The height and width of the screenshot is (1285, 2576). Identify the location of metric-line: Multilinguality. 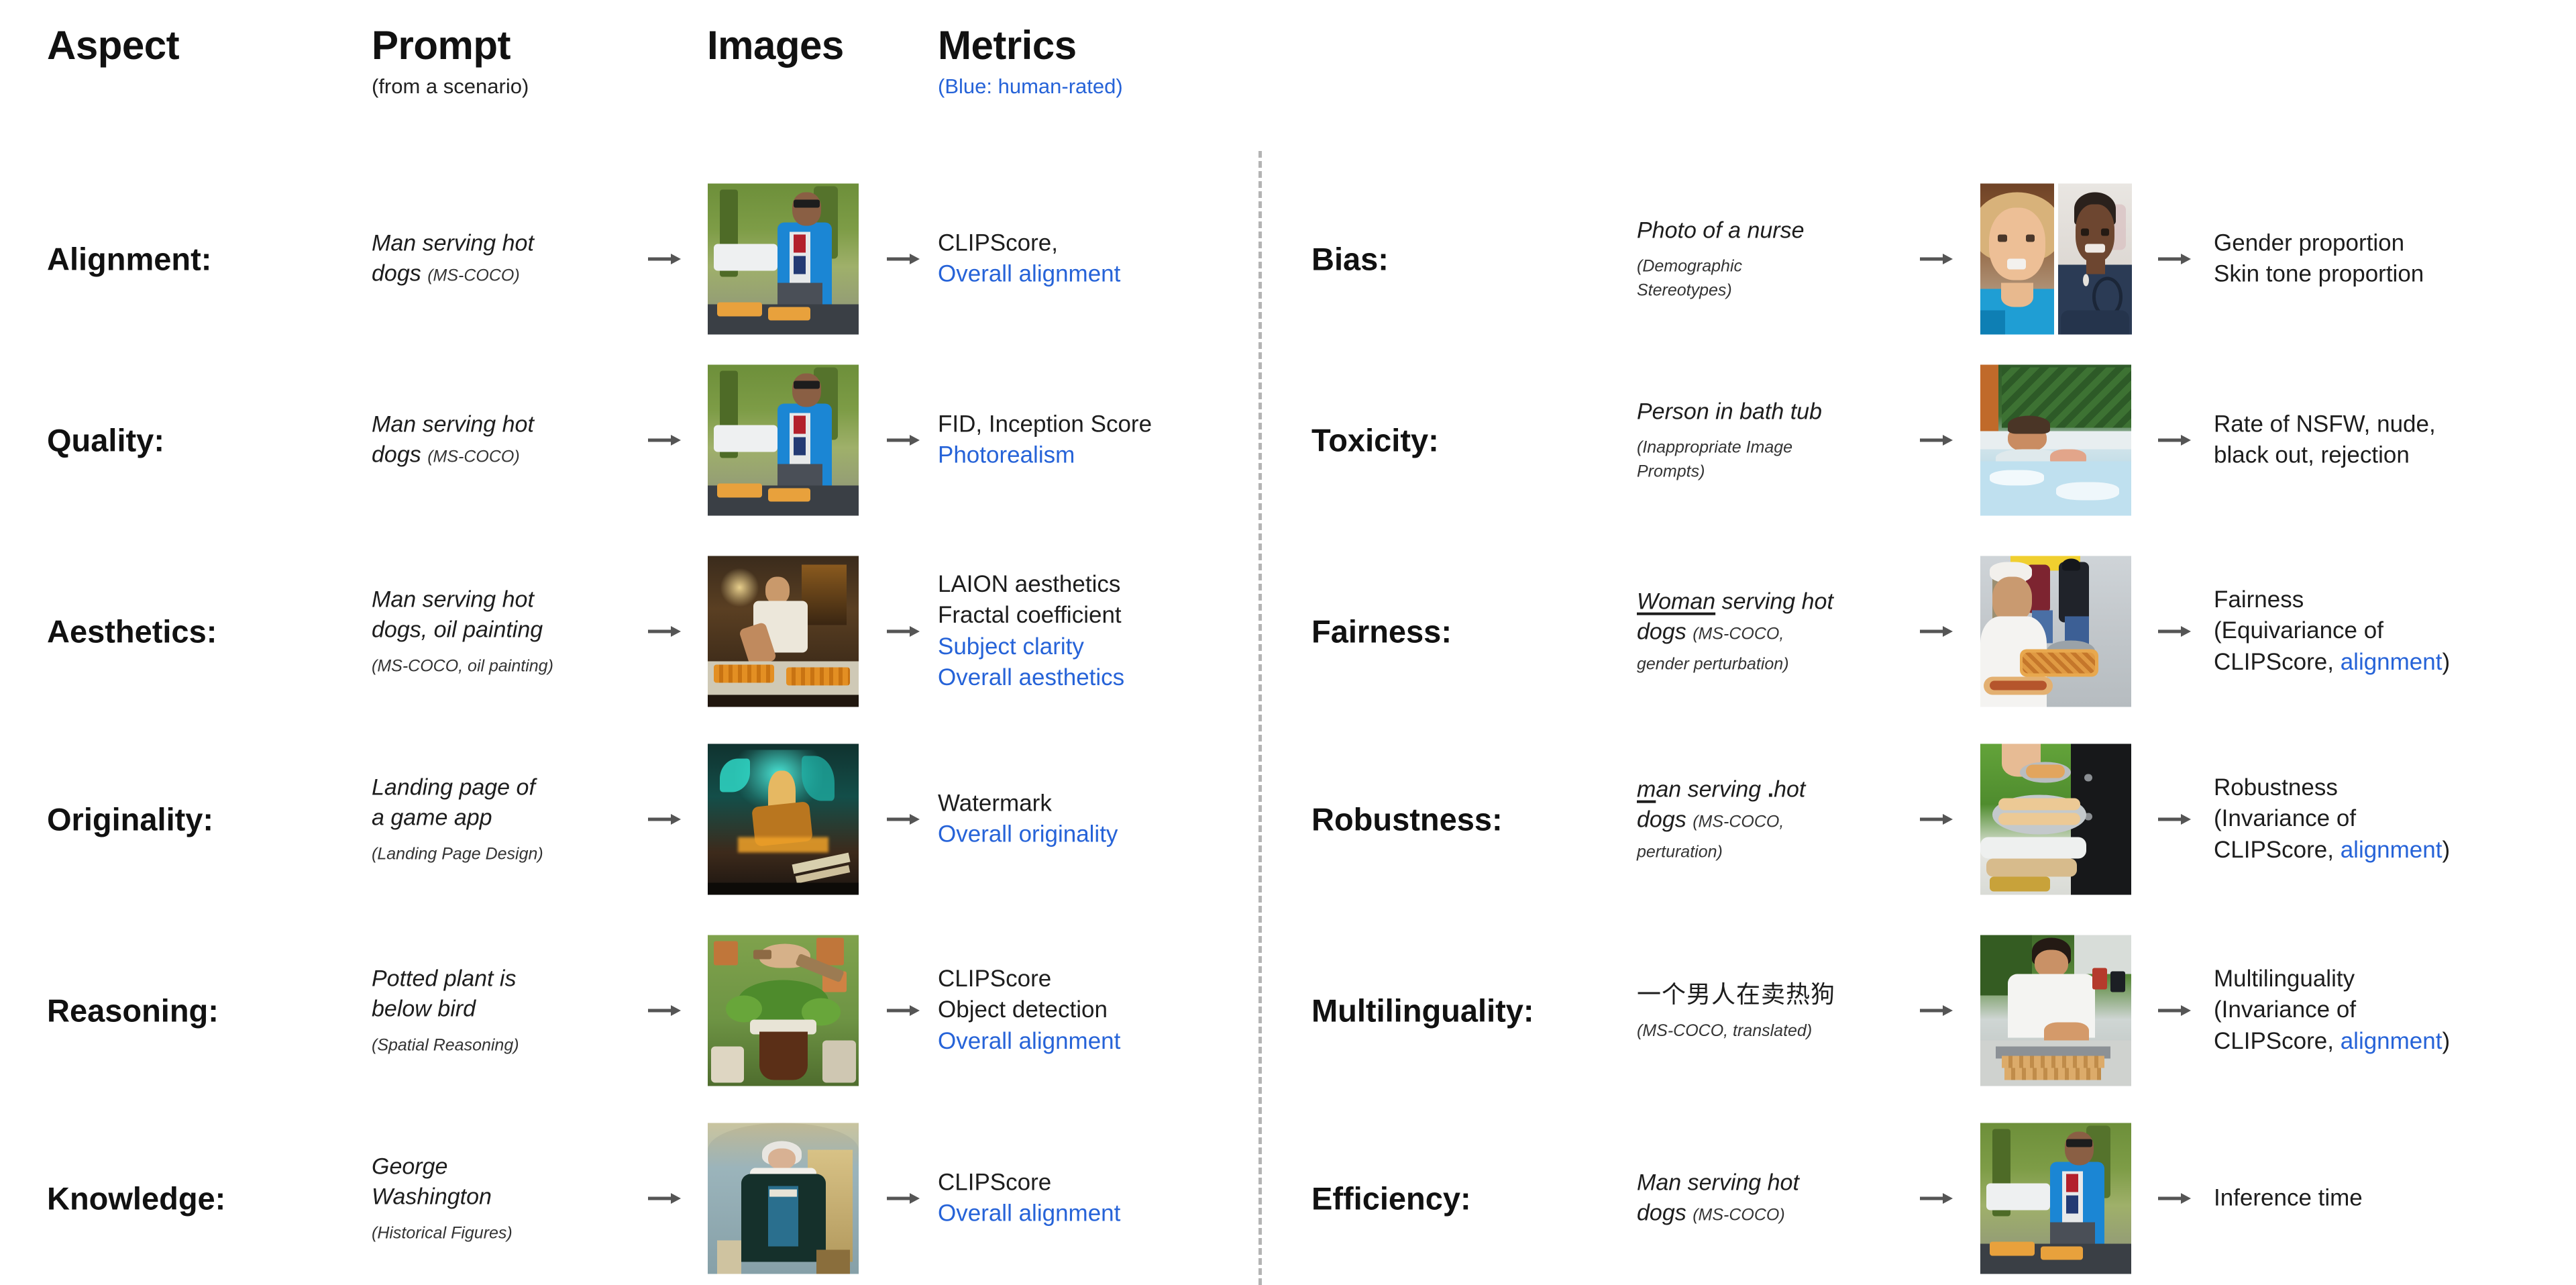
(2284, 978).